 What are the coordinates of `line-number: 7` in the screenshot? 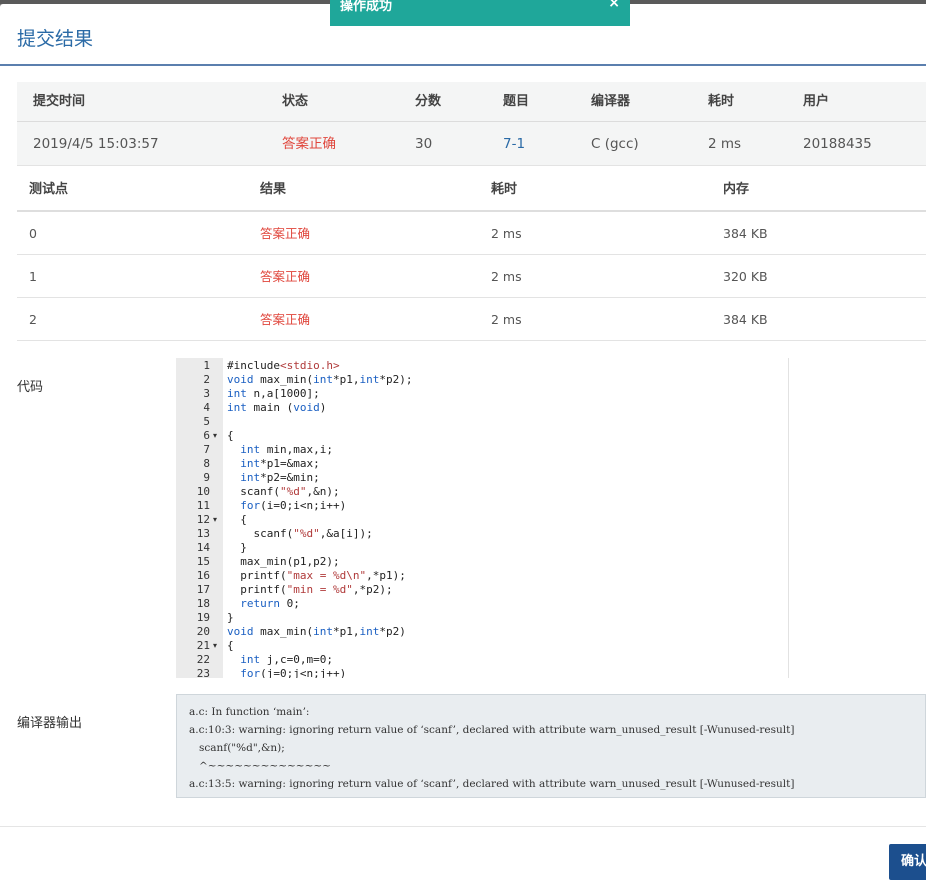 It's located at (206, 449).